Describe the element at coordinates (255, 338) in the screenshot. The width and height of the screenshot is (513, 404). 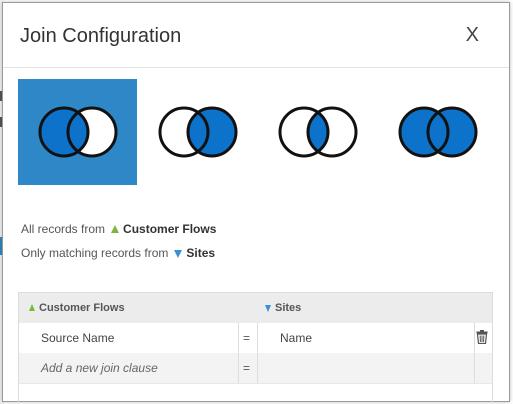
I see `join-clause-row: Source Name = Name` at that location.